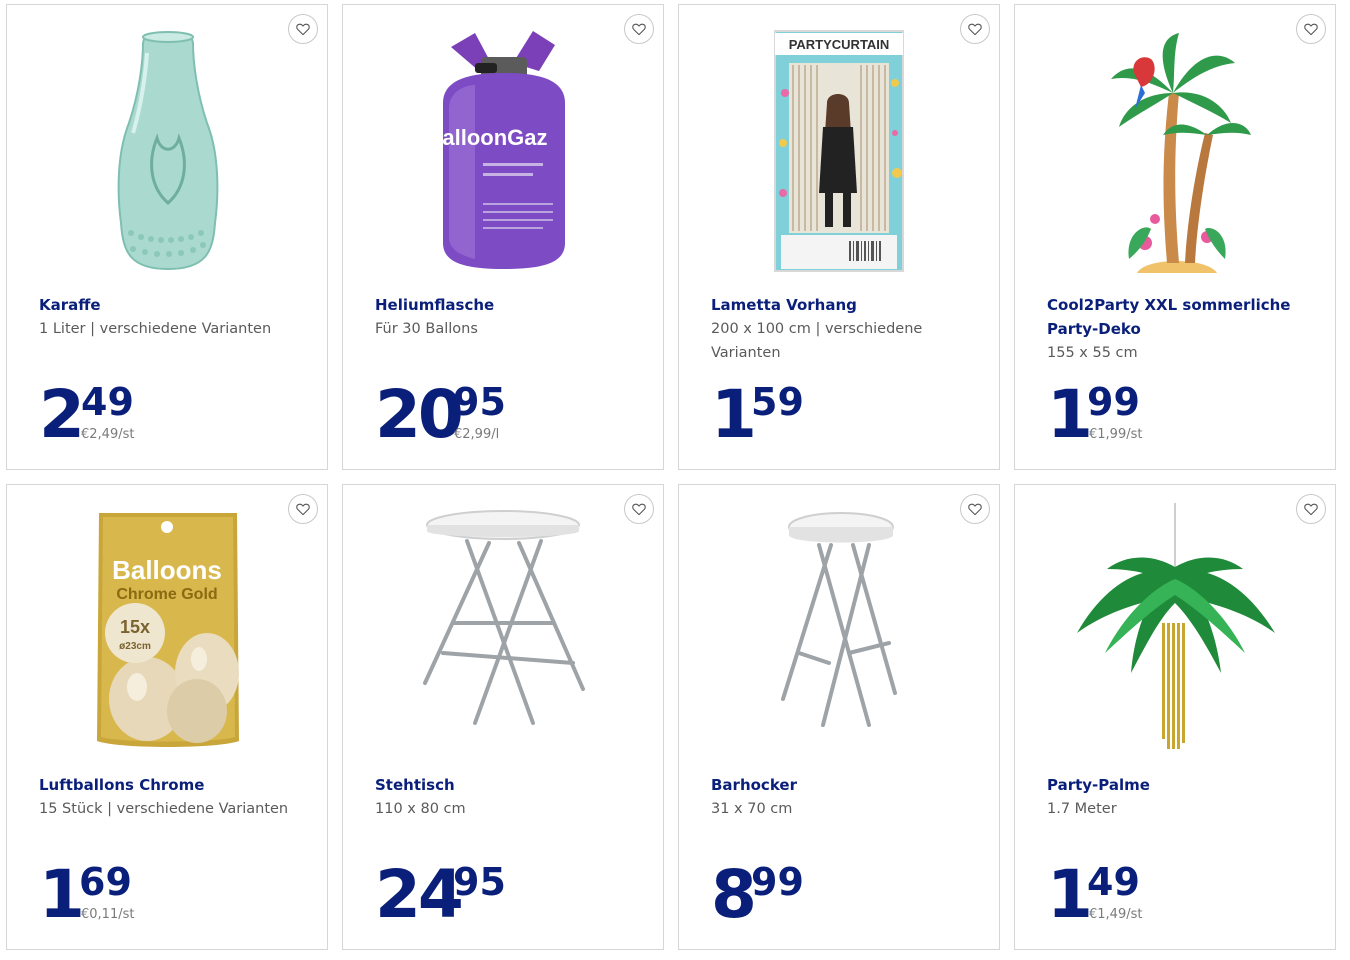  What do you see at coordinates (135, 627) in the screenshot?
I see `pack-count: 15x` at bounding box center [135, 627].